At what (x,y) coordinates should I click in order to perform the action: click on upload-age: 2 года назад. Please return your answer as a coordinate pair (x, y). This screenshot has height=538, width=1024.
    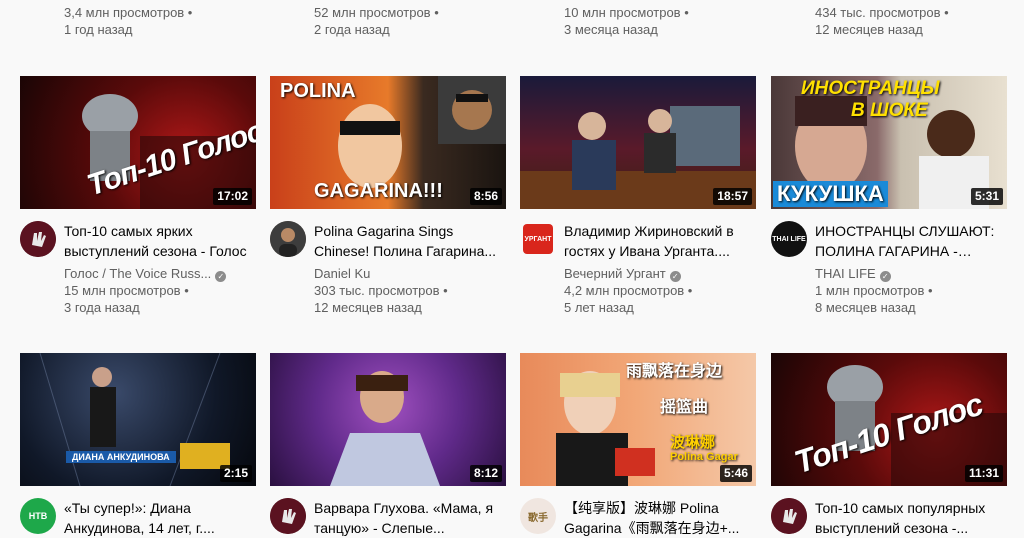
    Looking at the image, I should click on (352, 29).